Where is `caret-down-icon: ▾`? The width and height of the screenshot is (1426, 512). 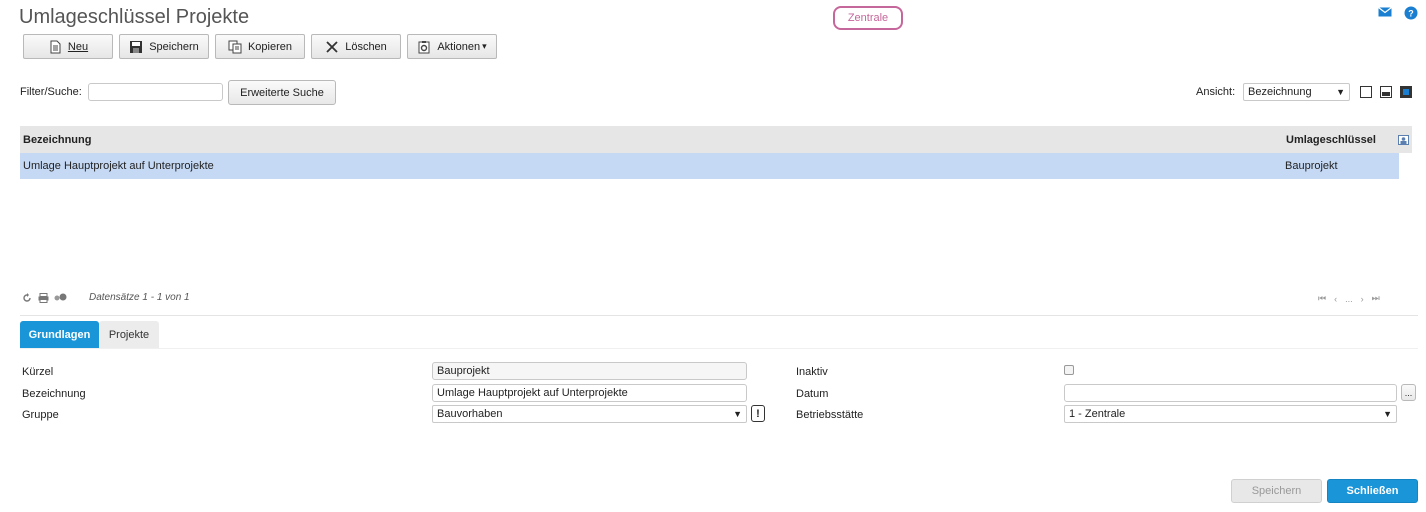
caret-down-icon: ▾ is located at coordinates (484, 46).